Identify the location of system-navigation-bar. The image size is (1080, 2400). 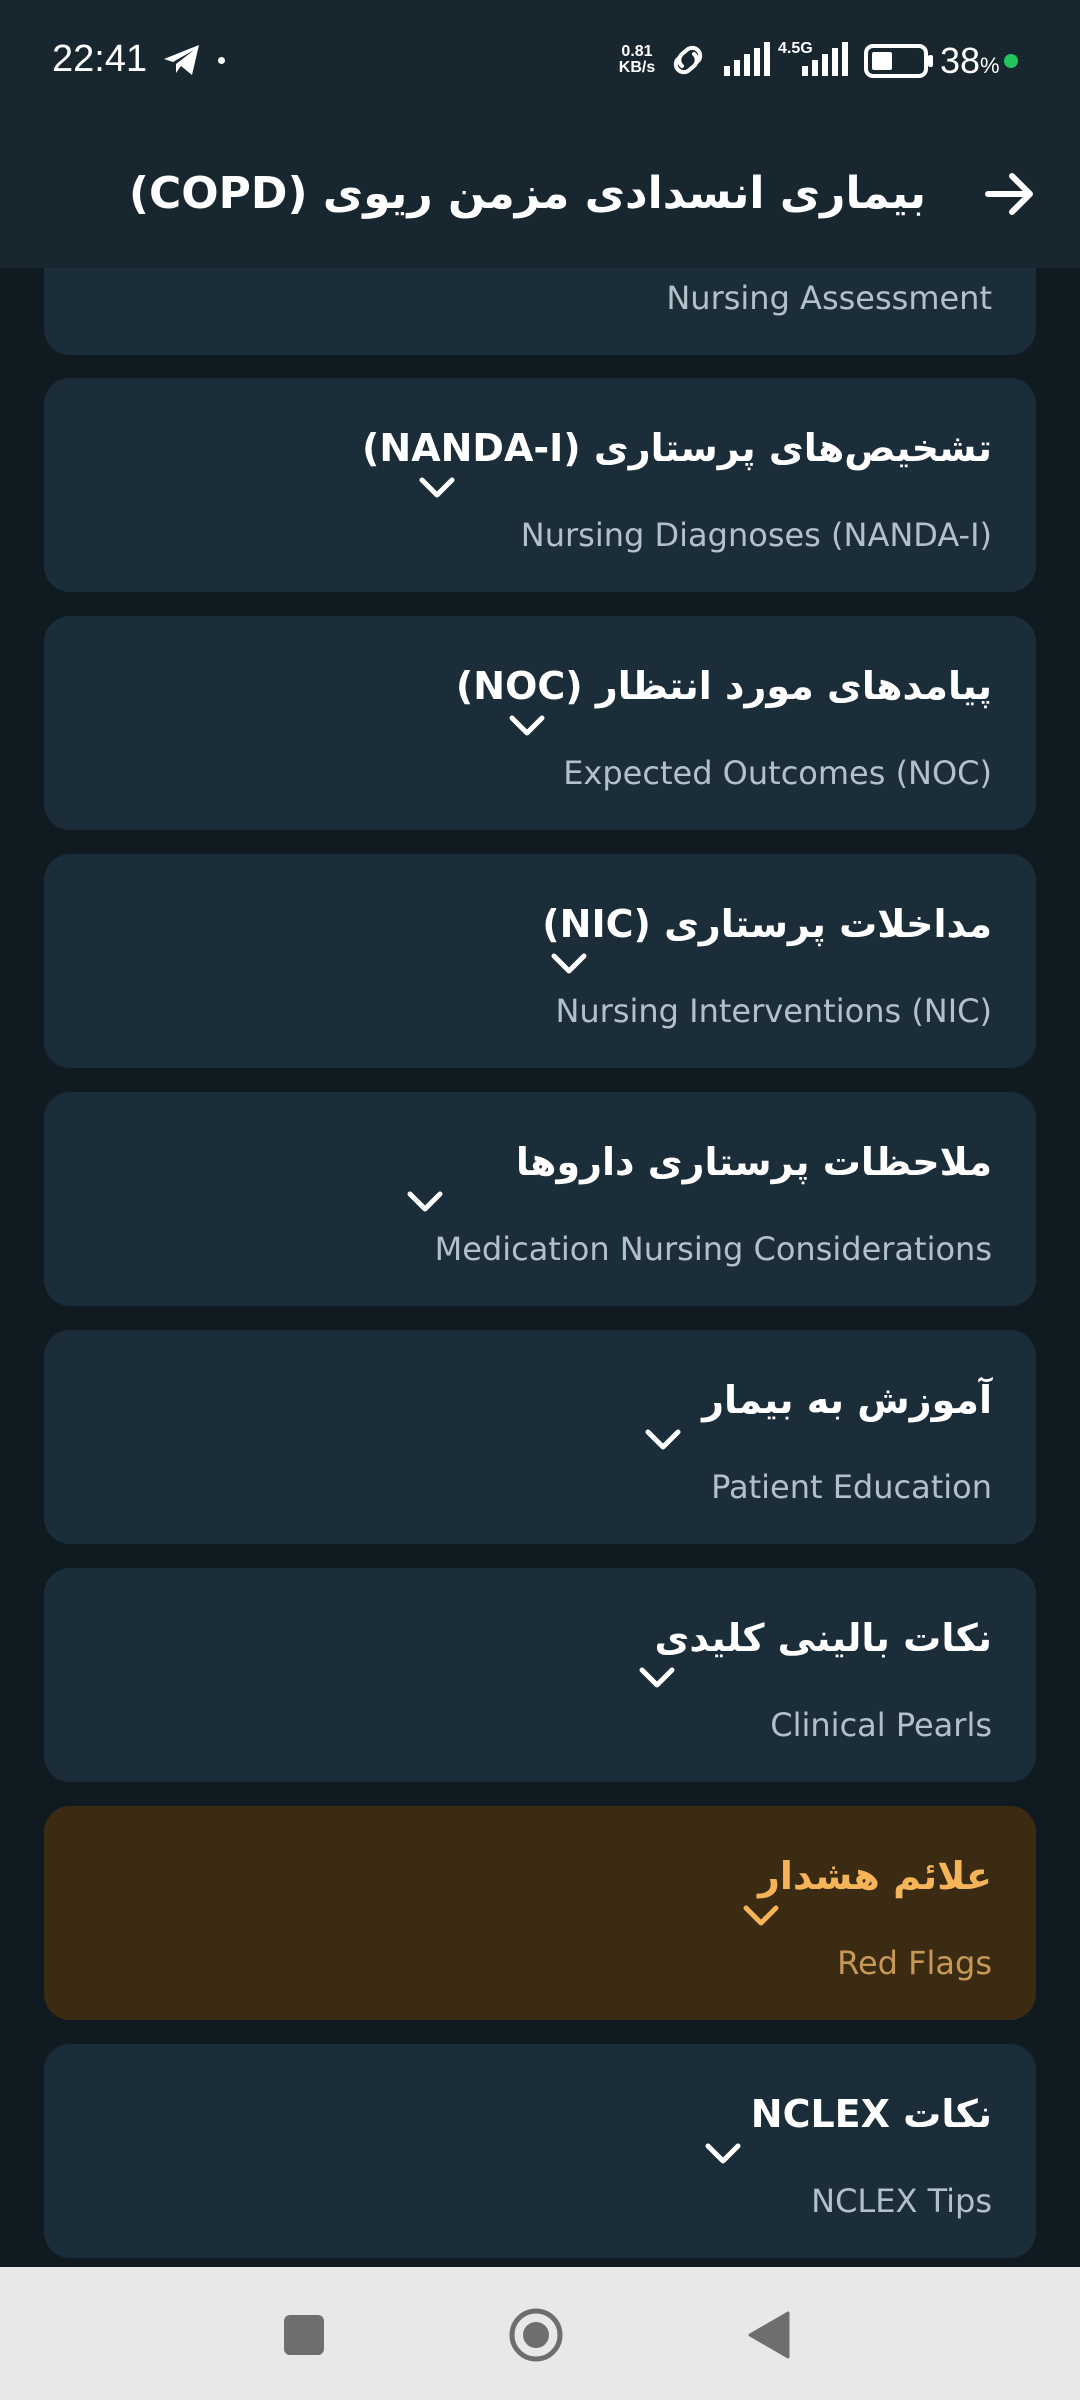
(540, 2333).